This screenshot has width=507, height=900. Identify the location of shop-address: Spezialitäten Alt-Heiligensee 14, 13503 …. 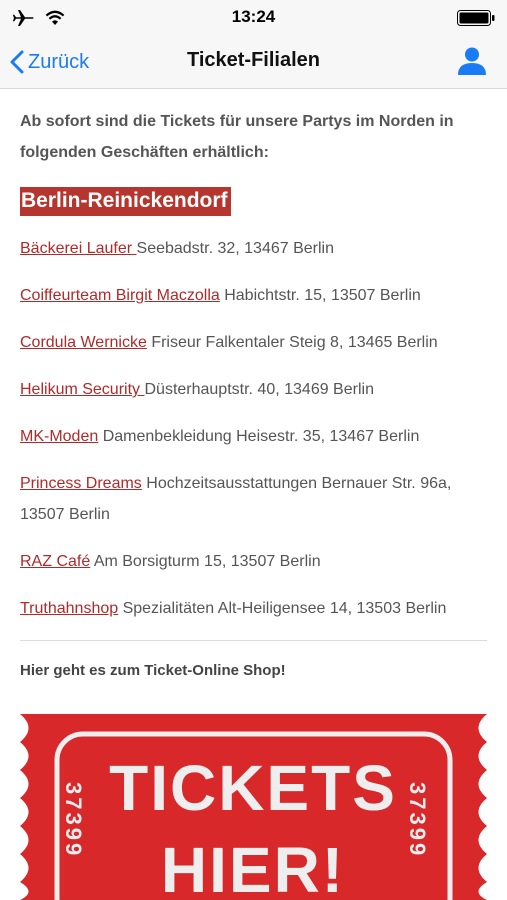
(282, 608).